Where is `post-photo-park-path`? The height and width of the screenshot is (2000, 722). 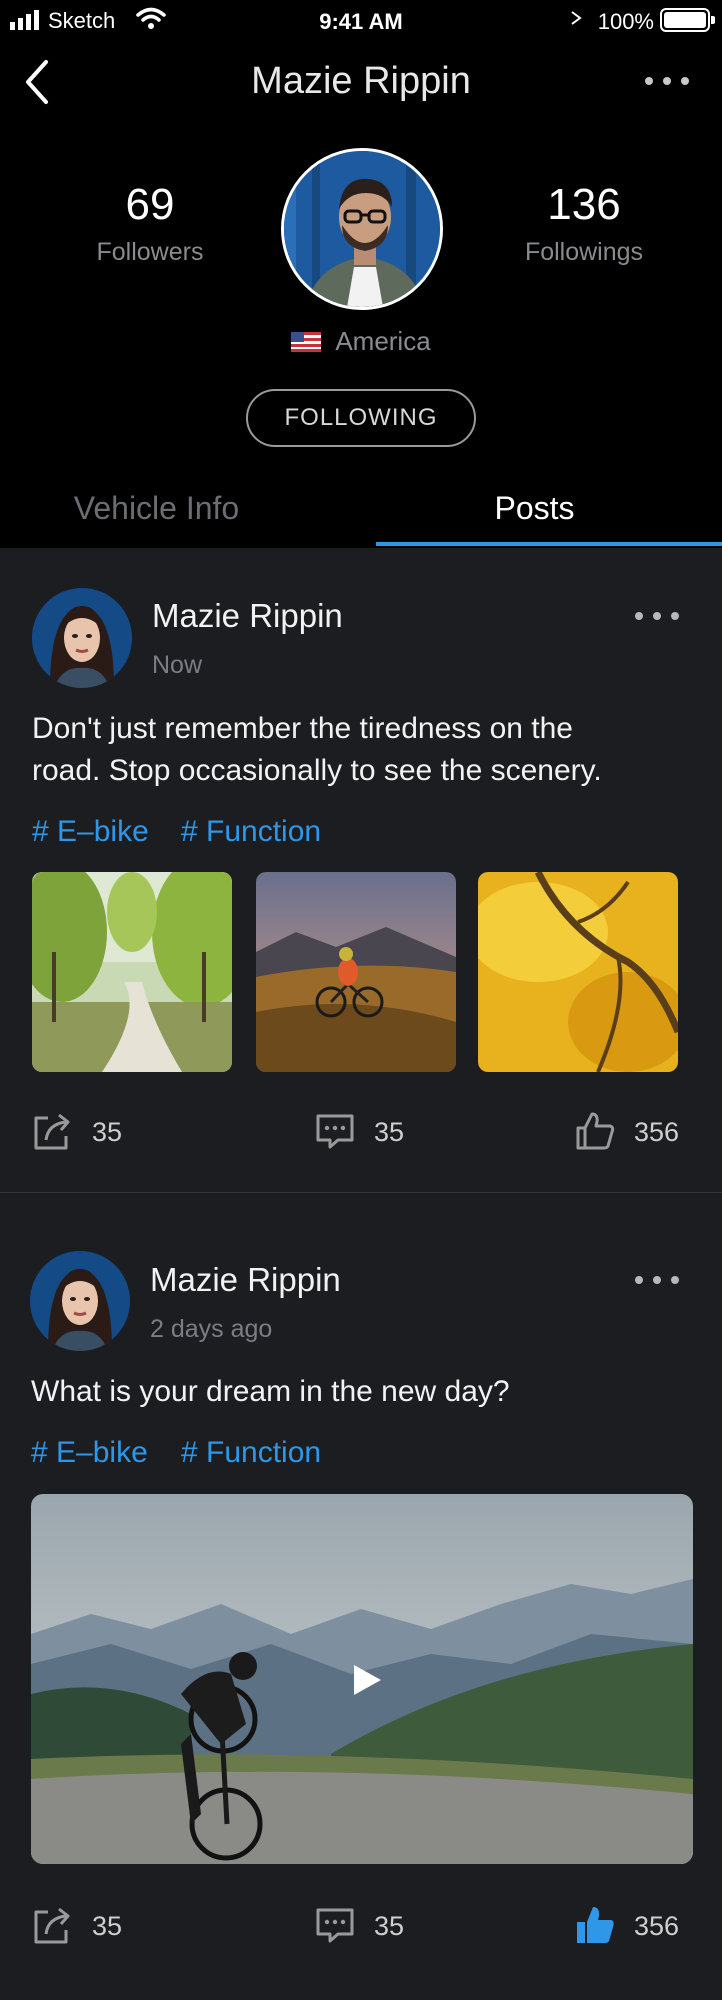
post-photo-park-path is located at coordinates (132, 972).